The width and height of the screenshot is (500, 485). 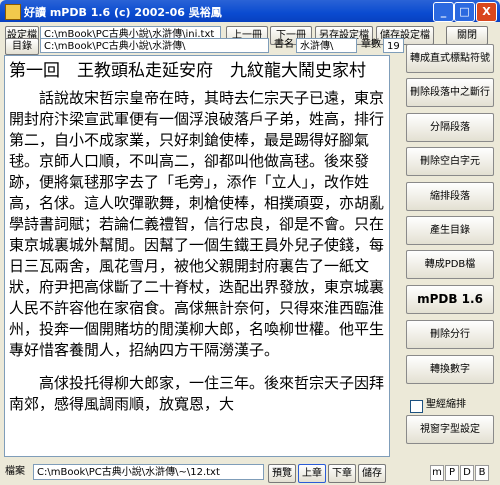 I want to click on title-bar: 好讀 mPDB 1.6 (c) 2002-06 吳裕鳳 _ □ X, so click(x=250, y=11).